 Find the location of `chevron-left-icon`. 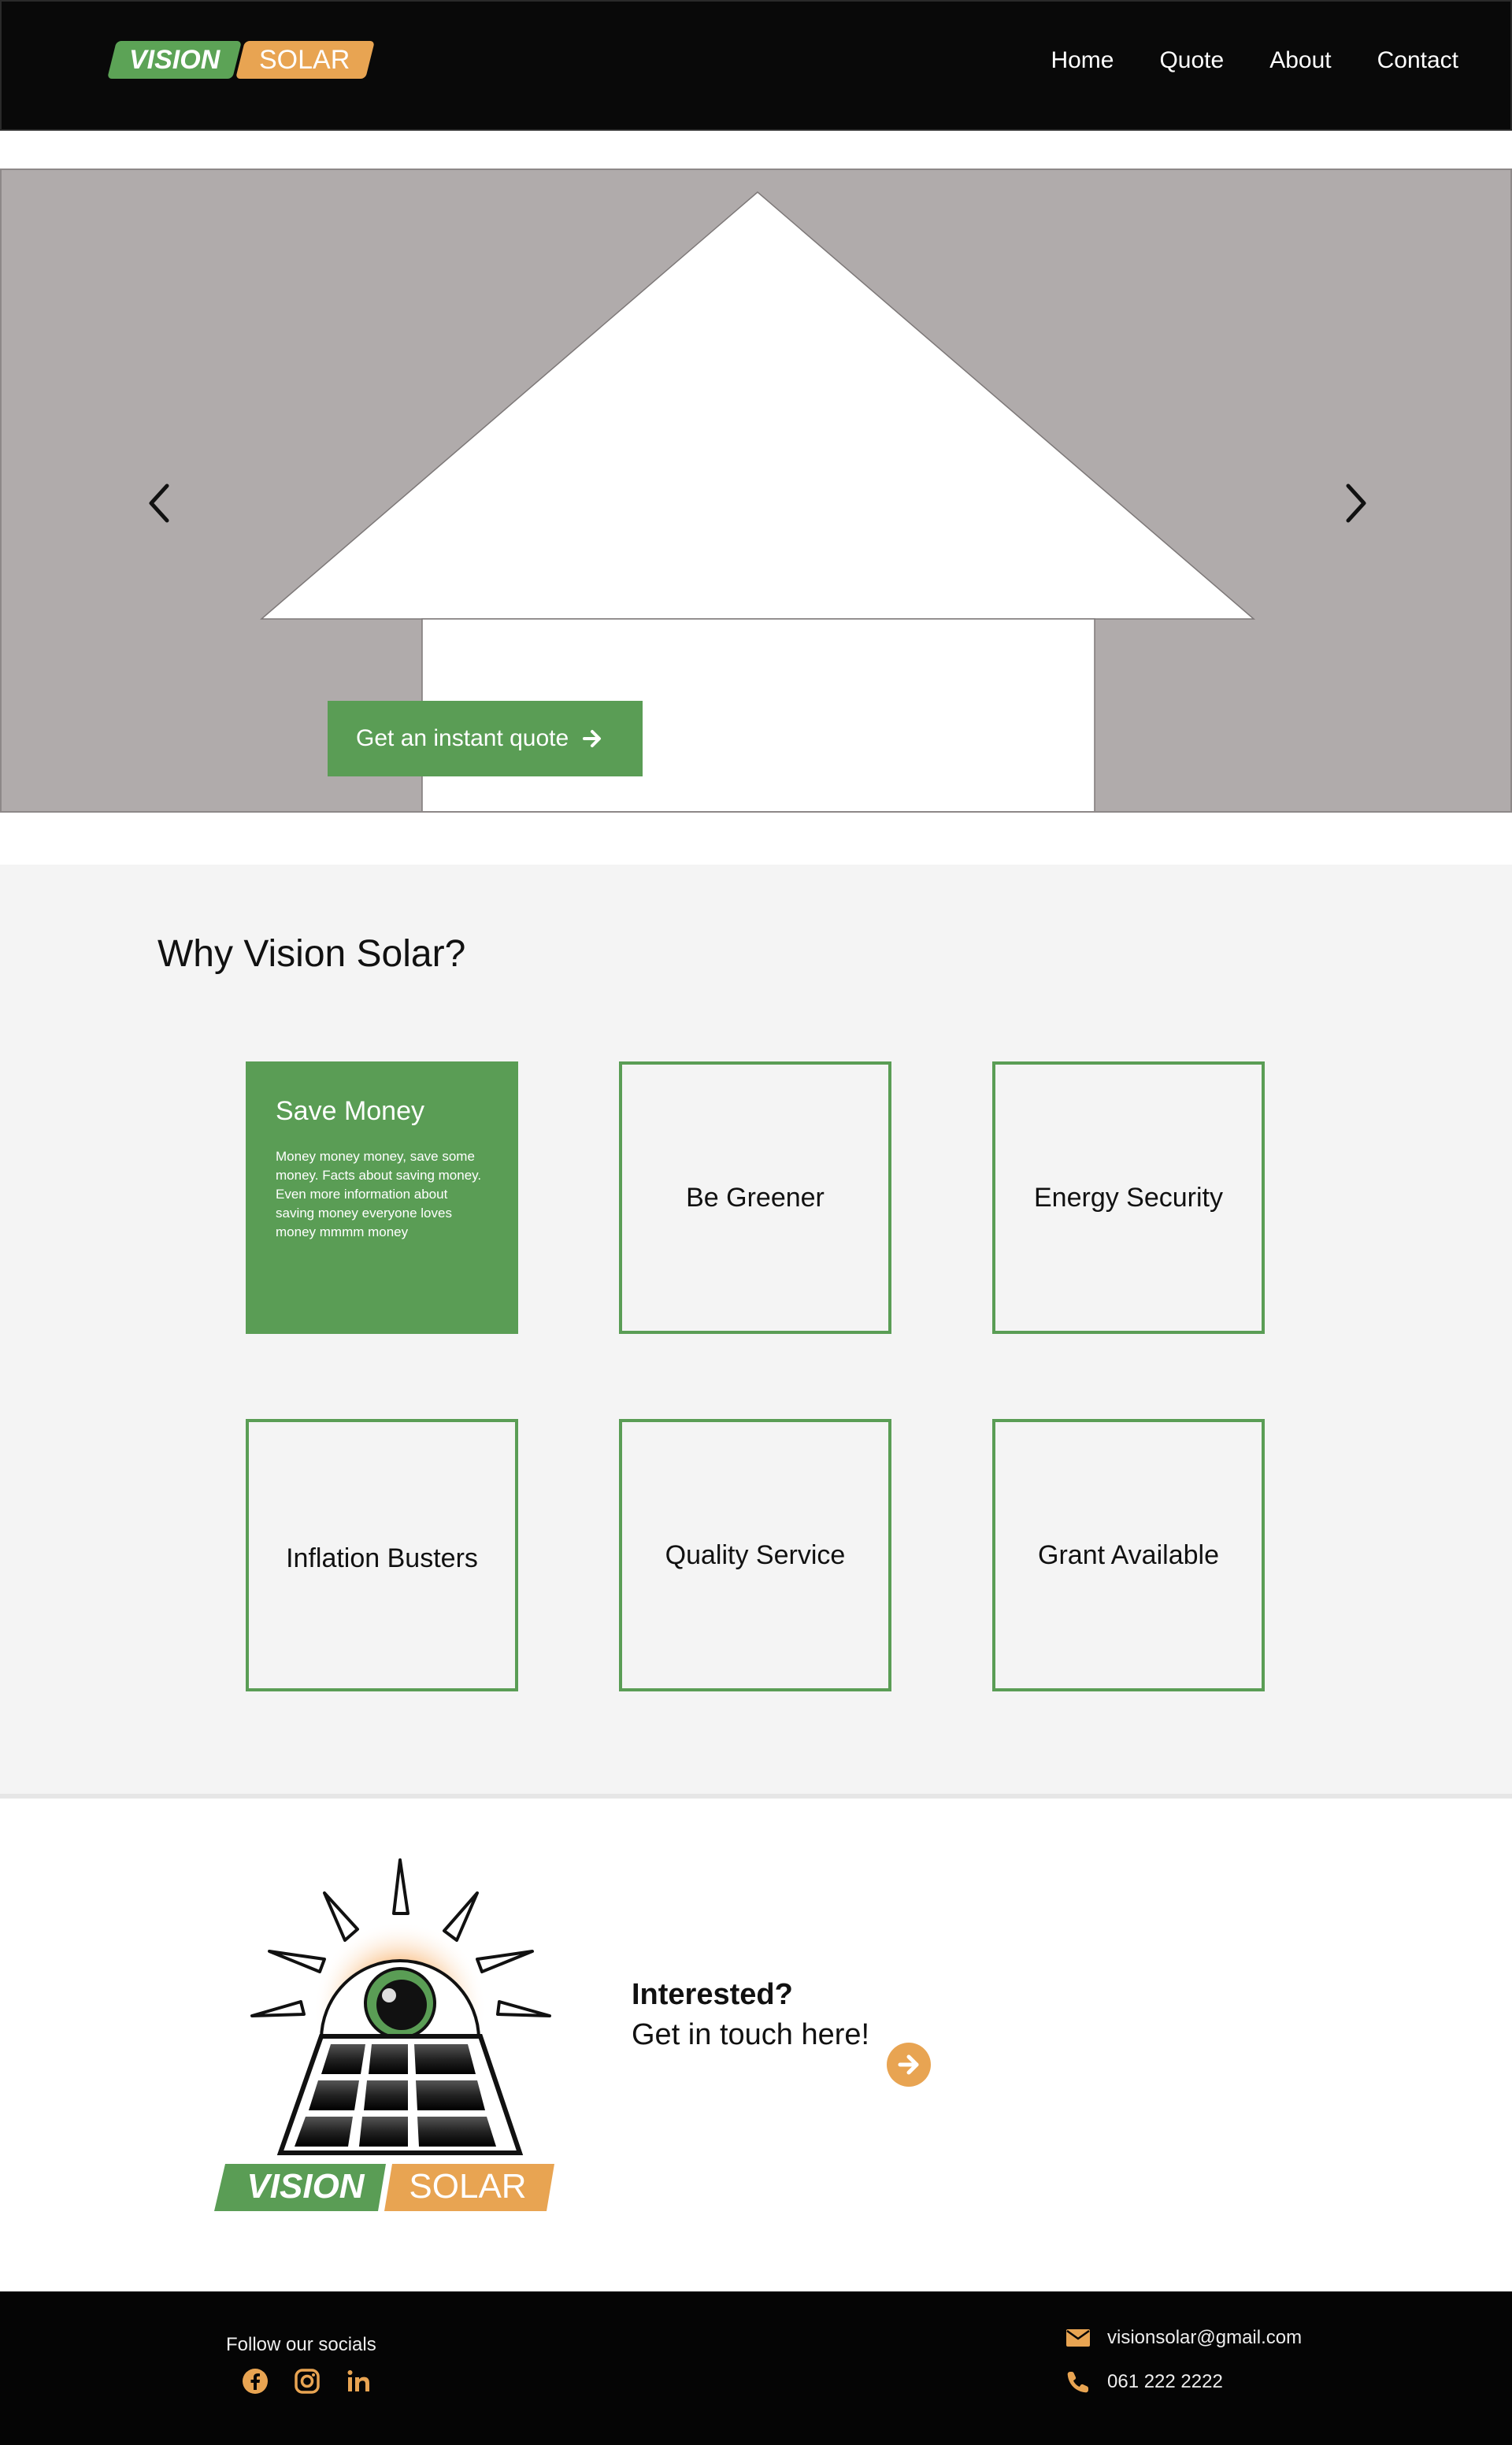

chevron-left-icon is located at coordinates (159, 503).